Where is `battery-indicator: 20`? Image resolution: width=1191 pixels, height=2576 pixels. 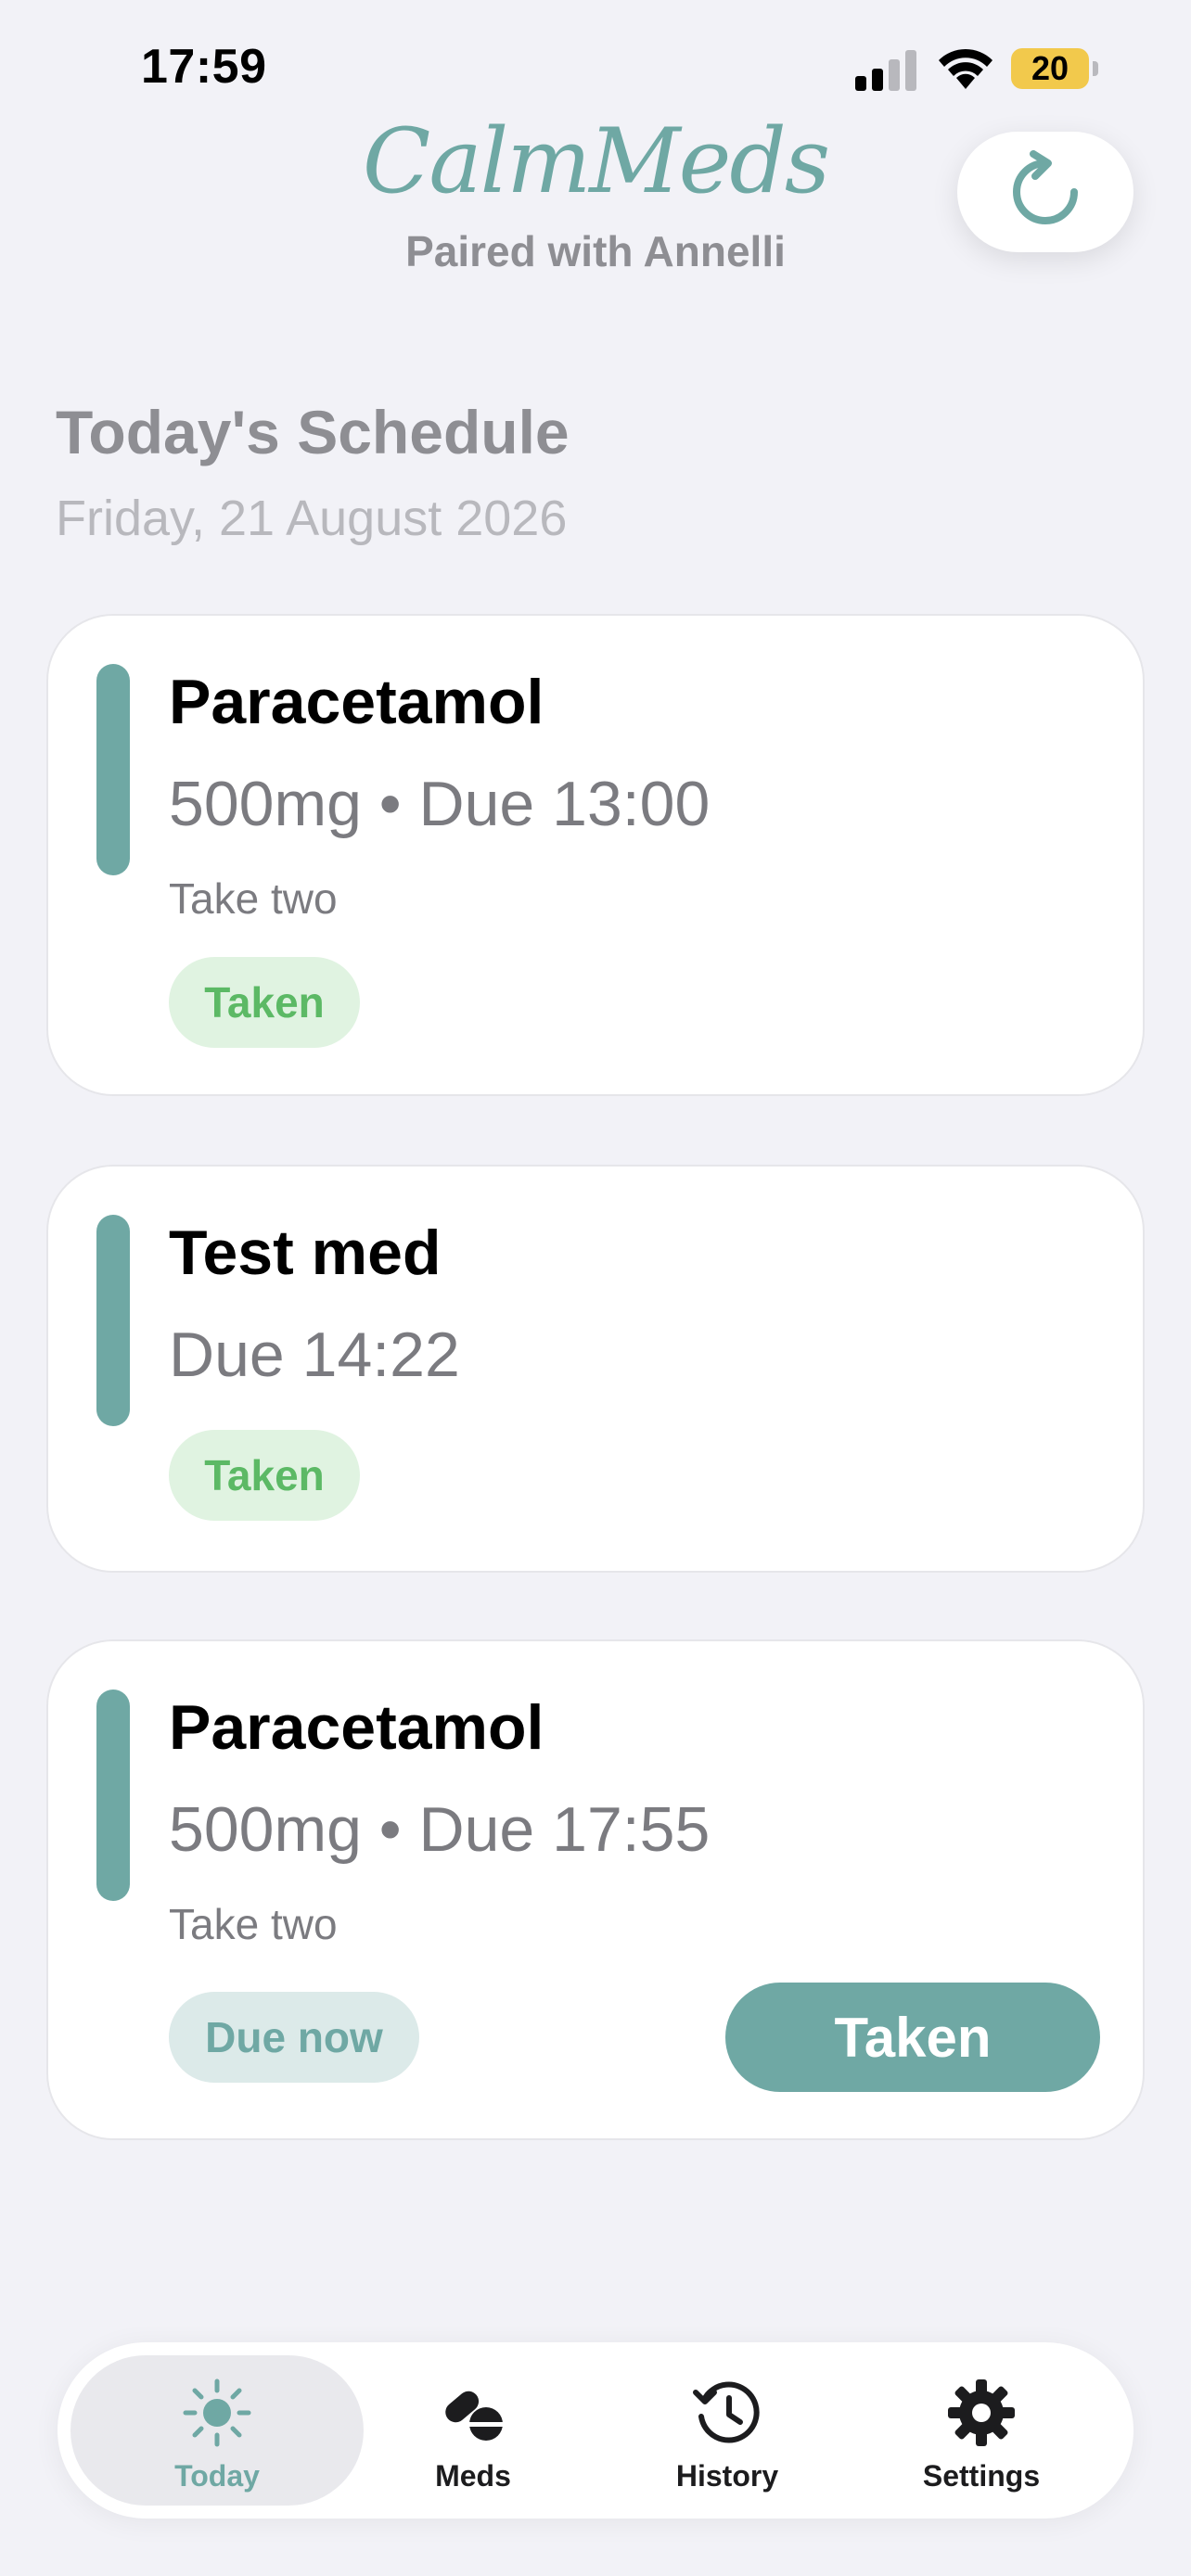 battery-indicator: 20 is located at coordinates (1050, 68).